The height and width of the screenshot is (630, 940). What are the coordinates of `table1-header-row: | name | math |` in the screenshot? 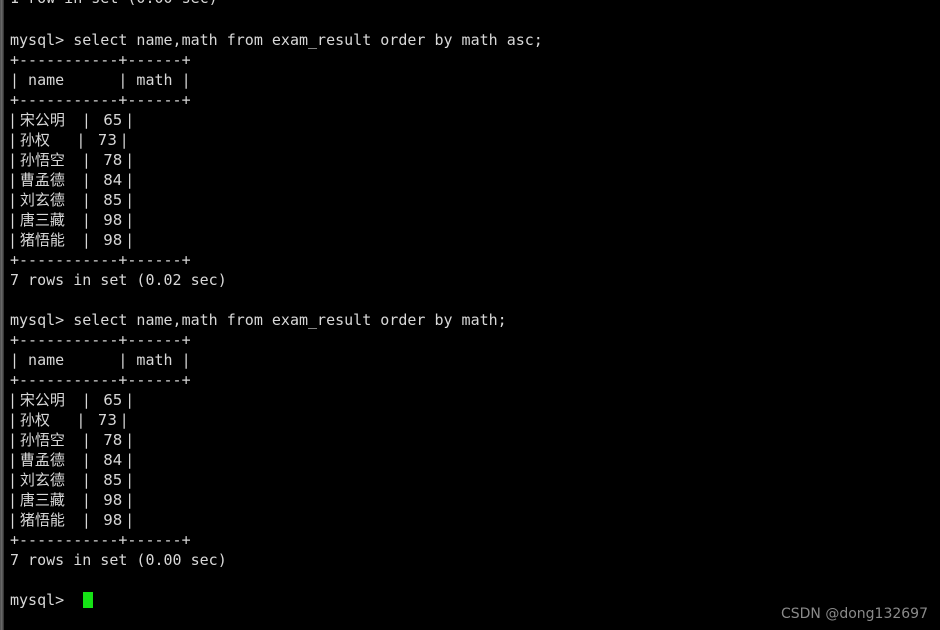 It's located at (100, 80).